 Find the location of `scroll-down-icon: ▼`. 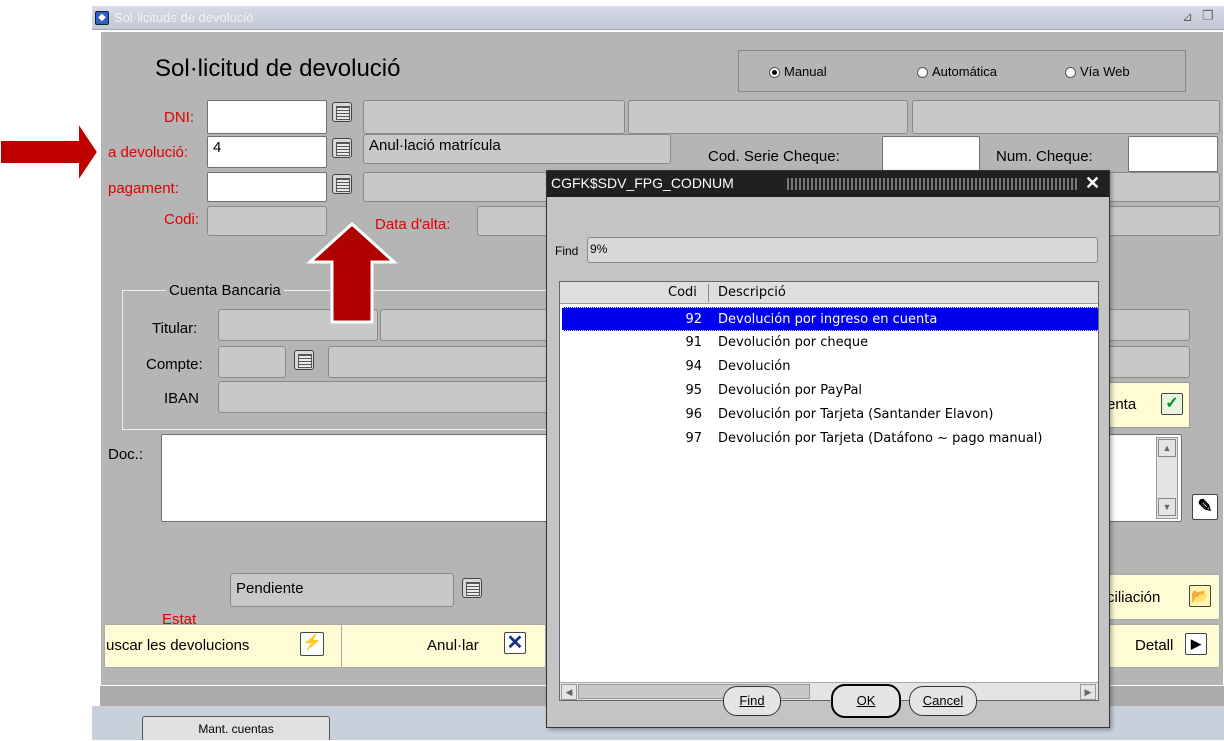

scroll-down-icon: ▼ is located at coordinates (1167, 507).